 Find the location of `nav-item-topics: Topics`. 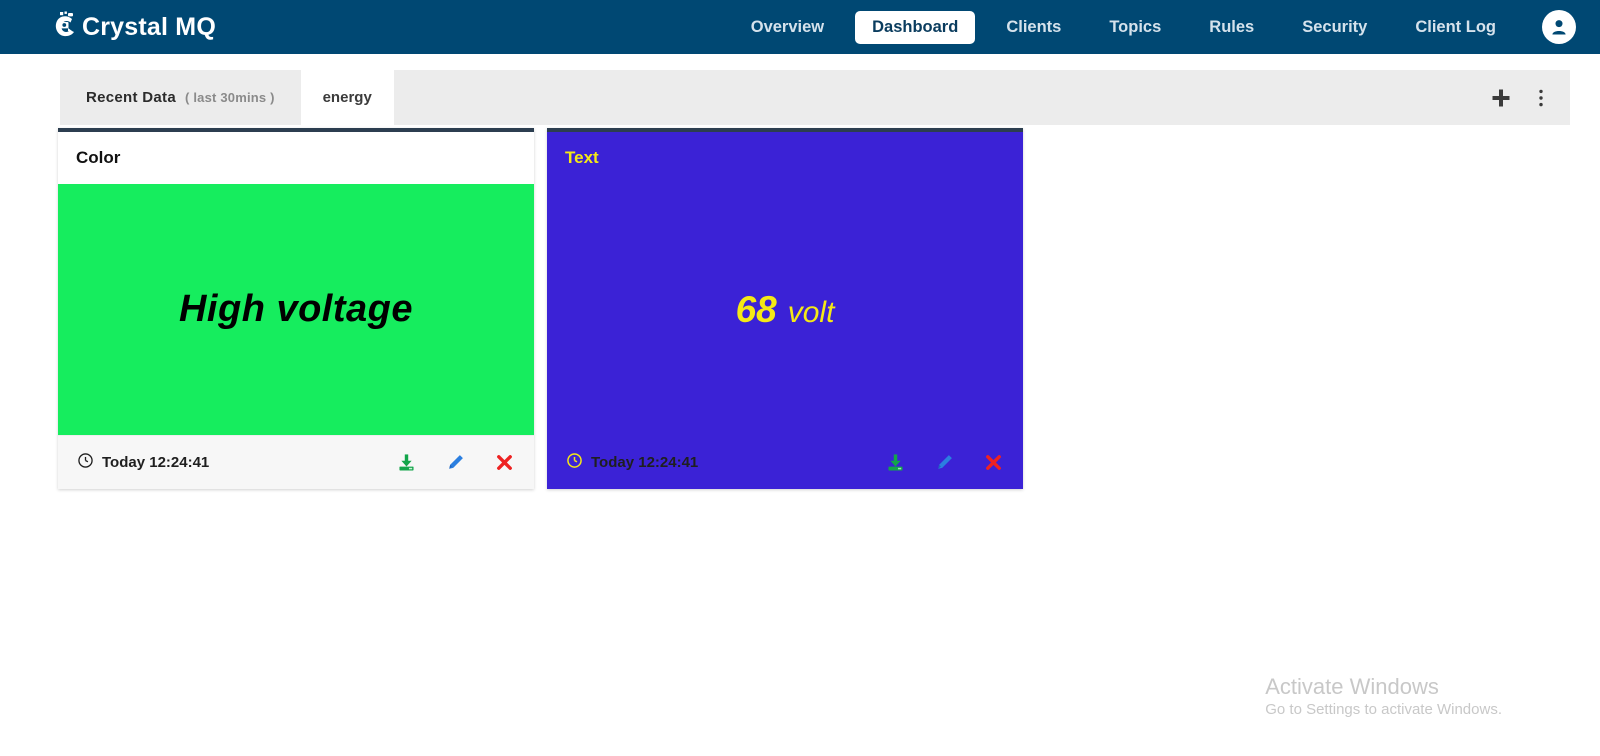

nav-item-topics: Topics is located at coordinates (1135, 27).